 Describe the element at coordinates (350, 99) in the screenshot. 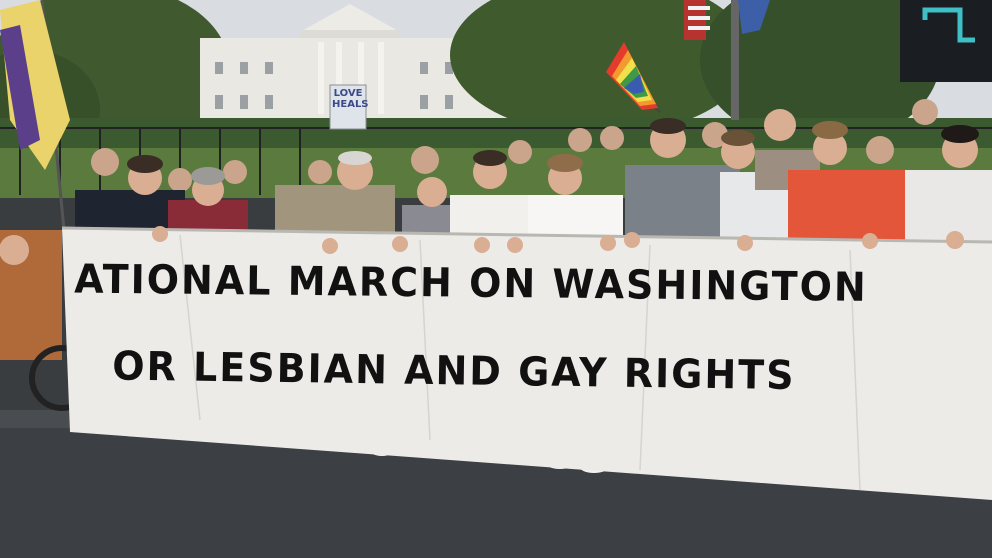

I see `sign-text: LOVE HEALS` at that location.